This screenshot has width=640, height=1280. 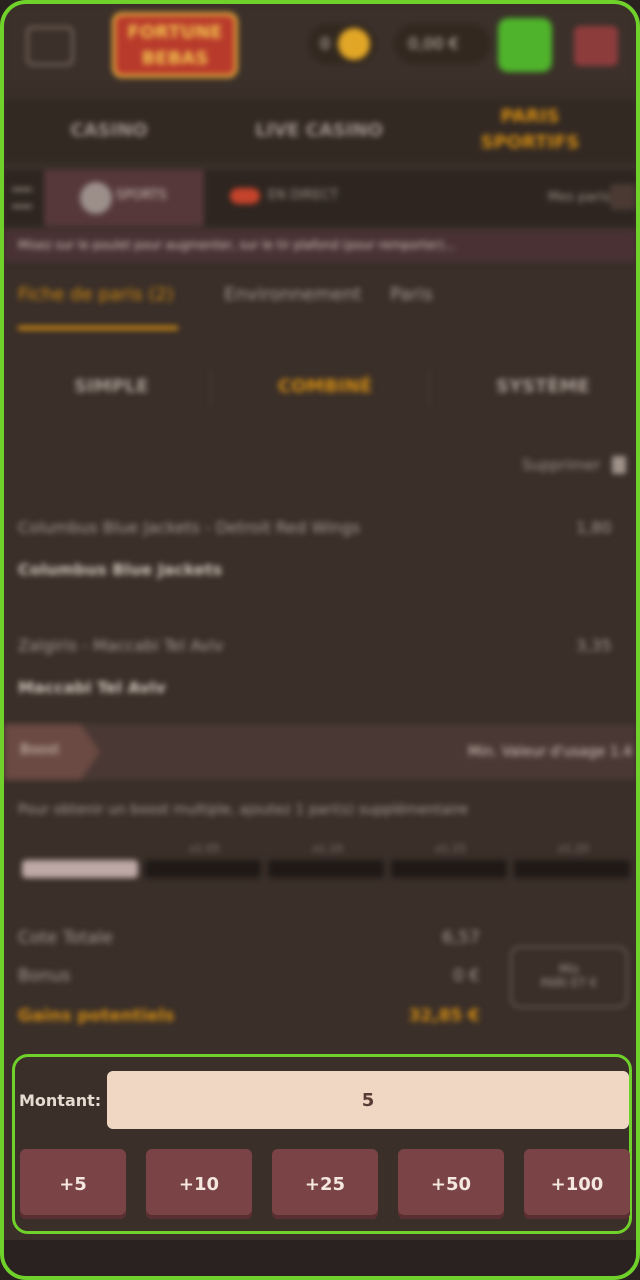 I want to click on boost-segment-label: x1.20, so click(x=574, y=848).